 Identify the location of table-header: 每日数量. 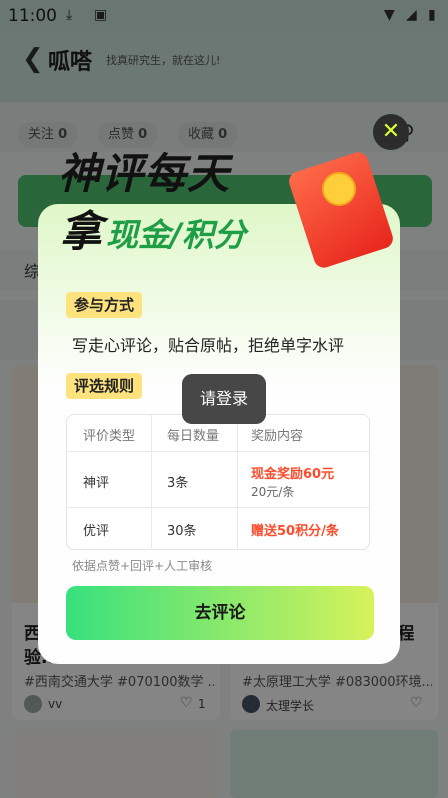
(193, 436).